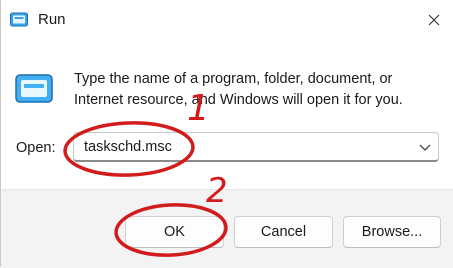  Describe the element at coordinates (52, 19) in the screenshot. I see `window-title: Run` at that location.